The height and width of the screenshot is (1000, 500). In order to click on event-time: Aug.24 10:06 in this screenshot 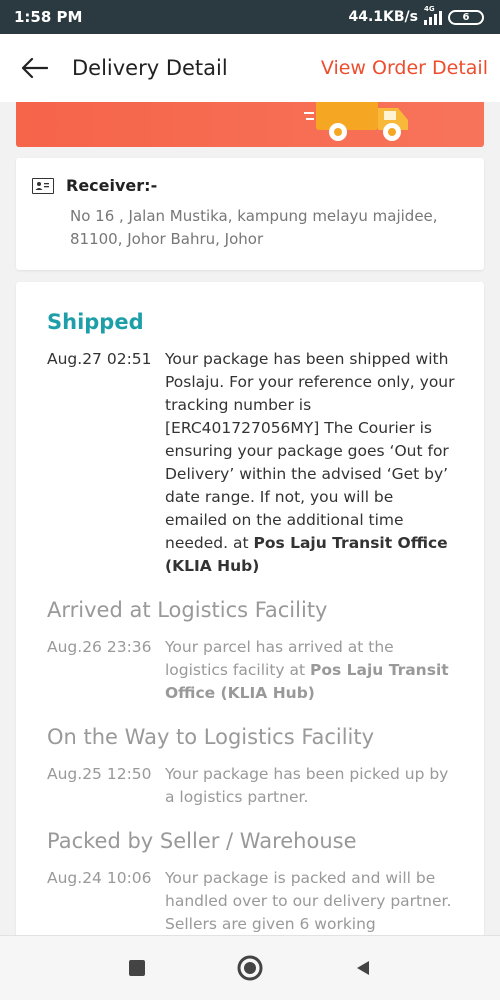, I will do `click(99, 878)`.